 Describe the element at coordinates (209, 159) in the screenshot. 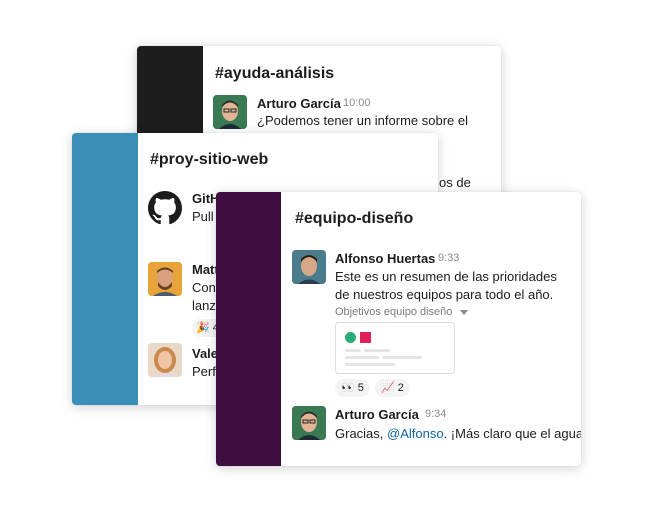

I see `channel-title: #proy-sitio-web` at that location.